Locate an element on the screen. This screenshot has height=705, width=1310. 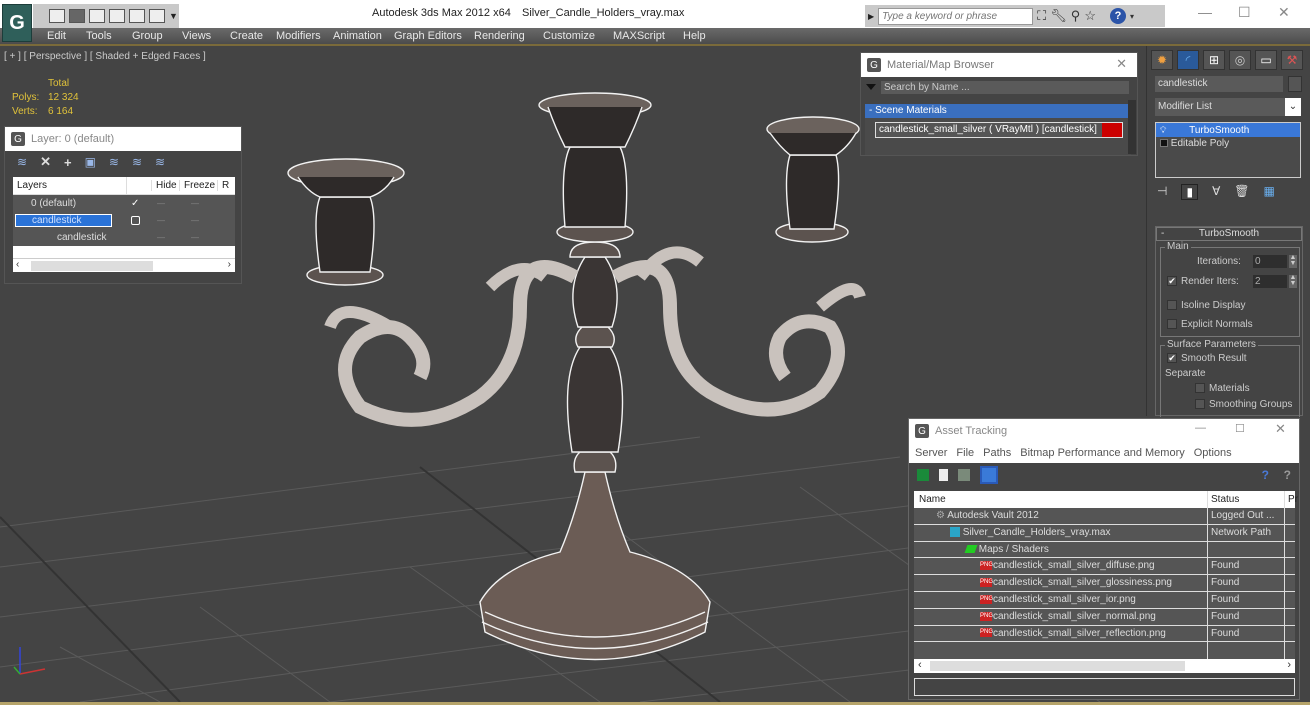
binoculars-icon: ⛶ is located at coordinates (1041, 16).